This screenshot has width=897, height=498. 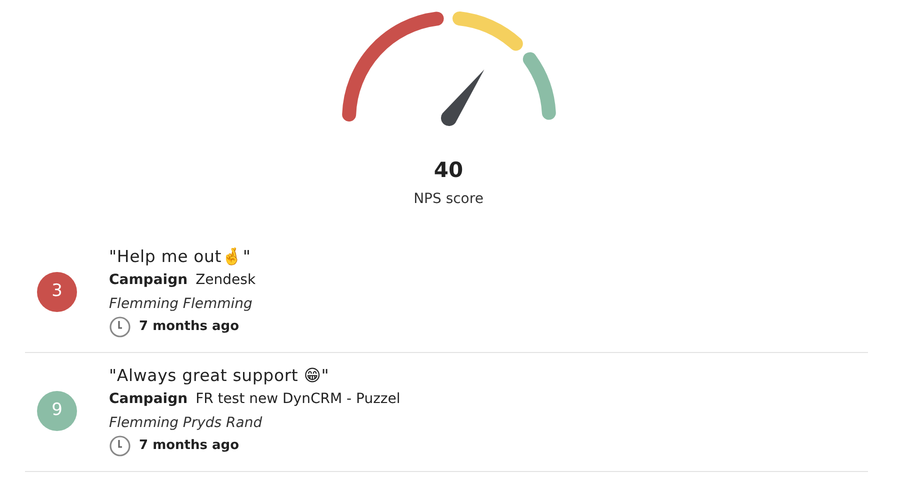 What do you see at coordinates (186, 423) in the screenshot?
I see `author-name: Flemming Pryds Rand` at bounding box center [186, 423].